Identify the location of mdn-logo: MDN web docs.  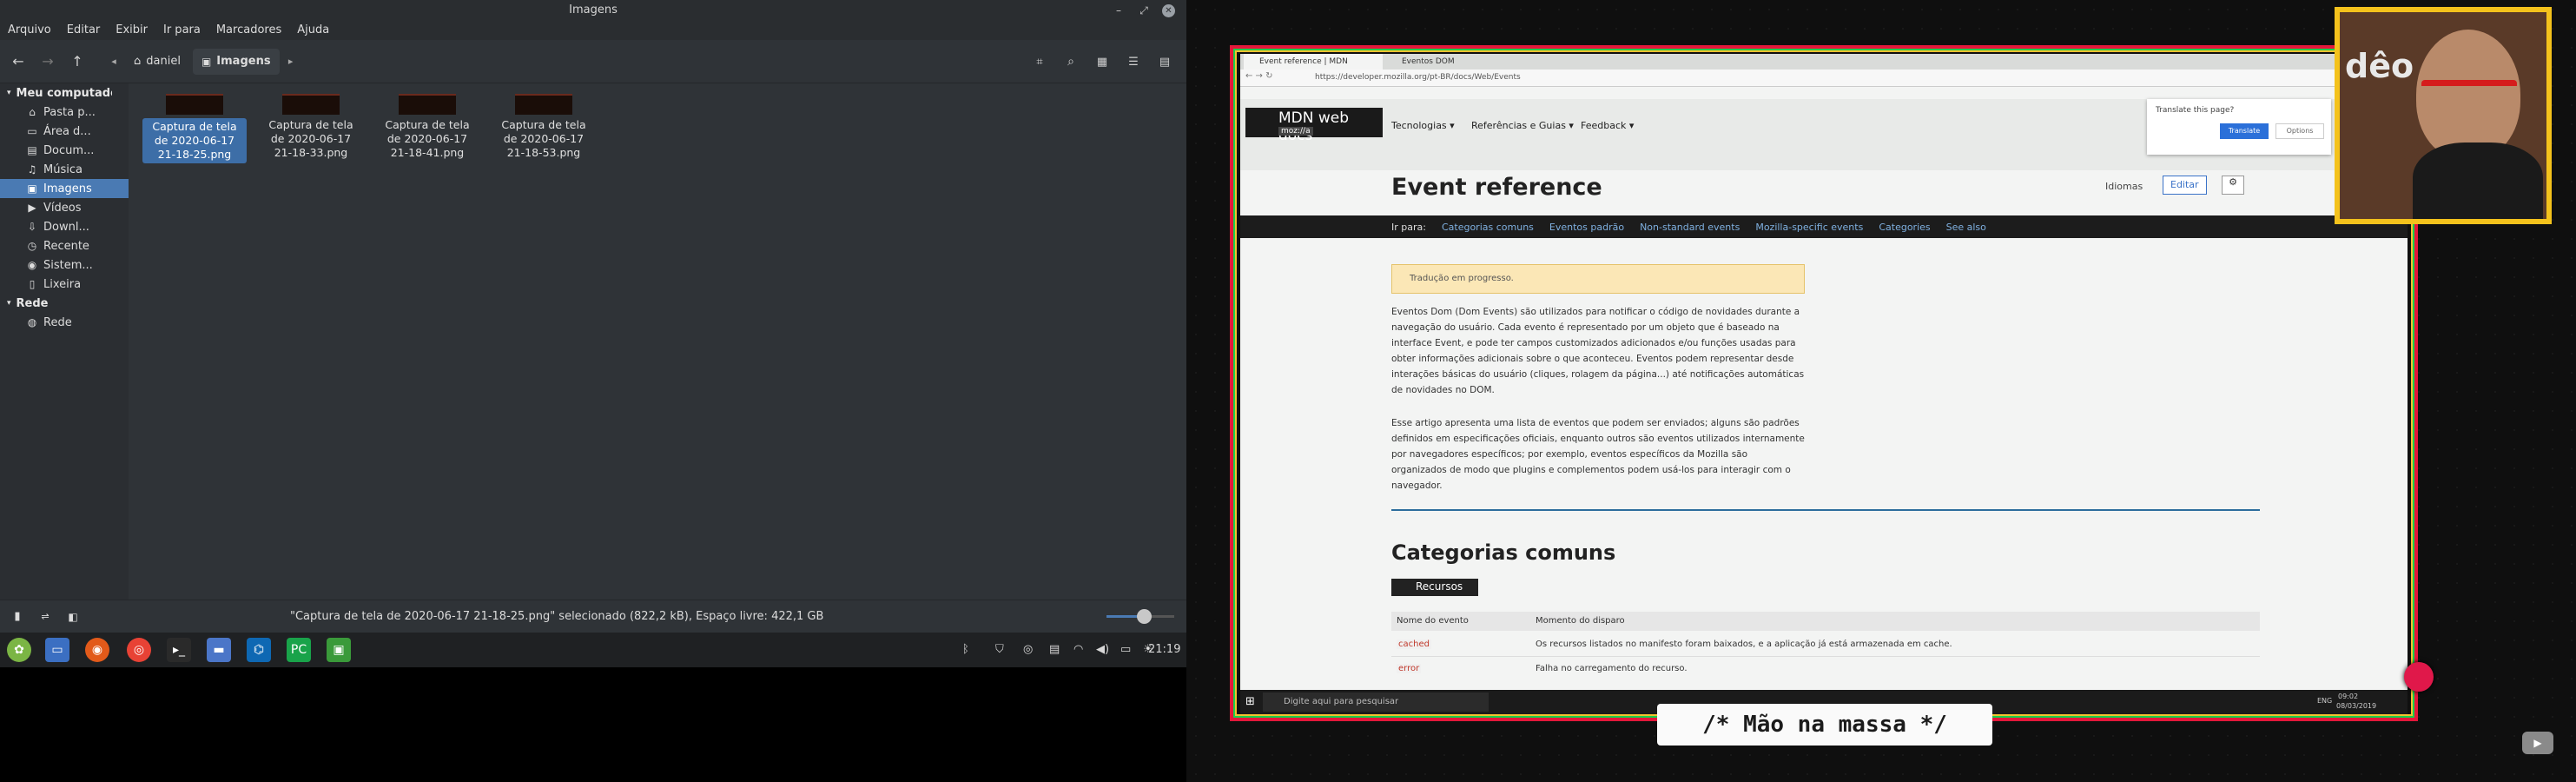
(1314, 126).